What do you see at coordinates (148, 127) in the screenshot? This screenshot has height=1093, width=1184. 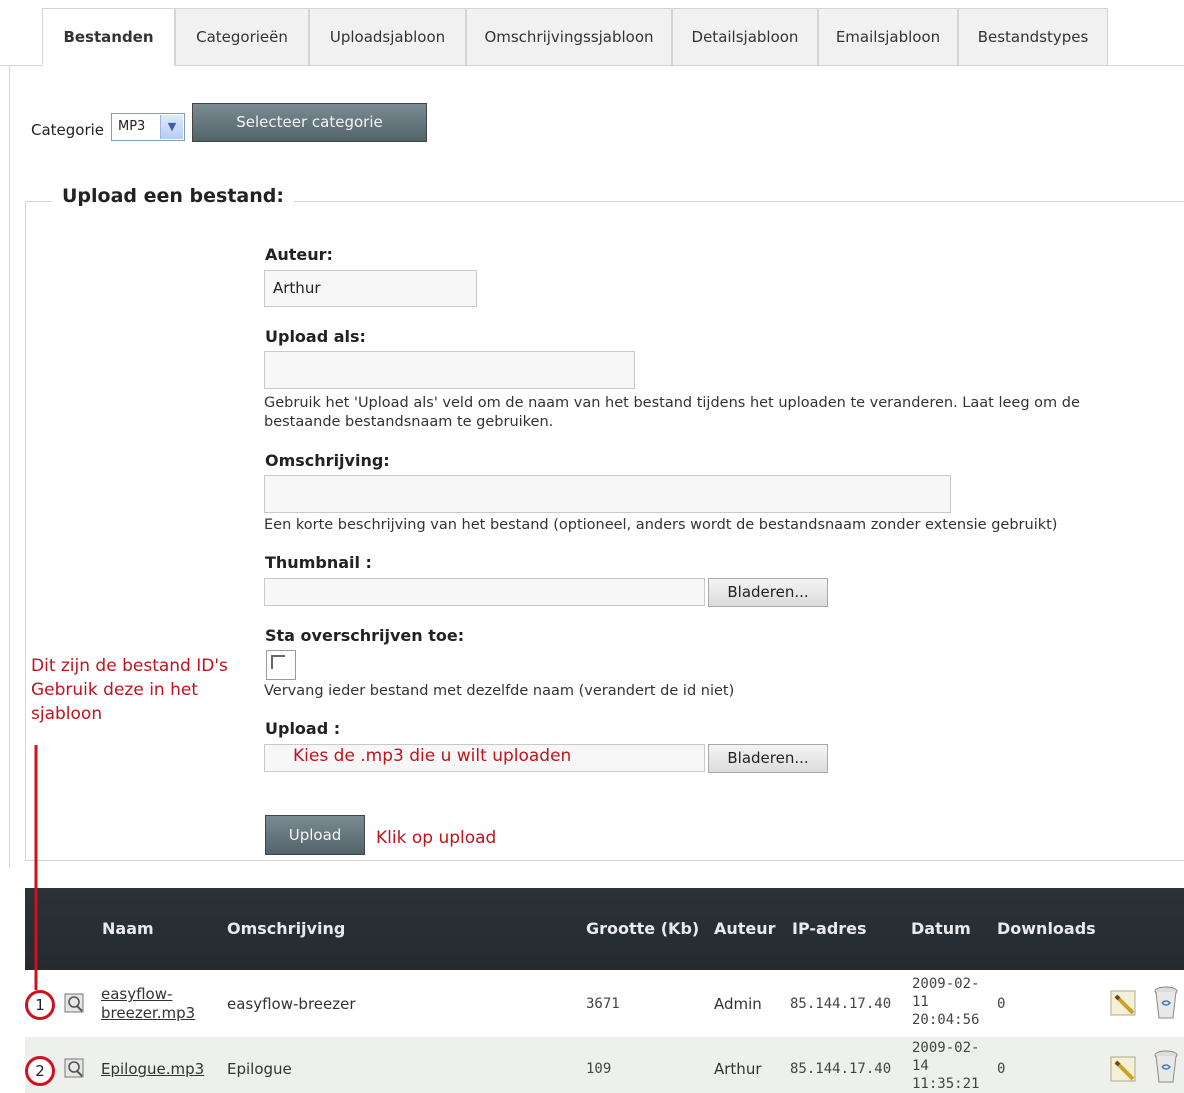 I see `category-select: MP3 ▼` at bounding box center [148, 127].